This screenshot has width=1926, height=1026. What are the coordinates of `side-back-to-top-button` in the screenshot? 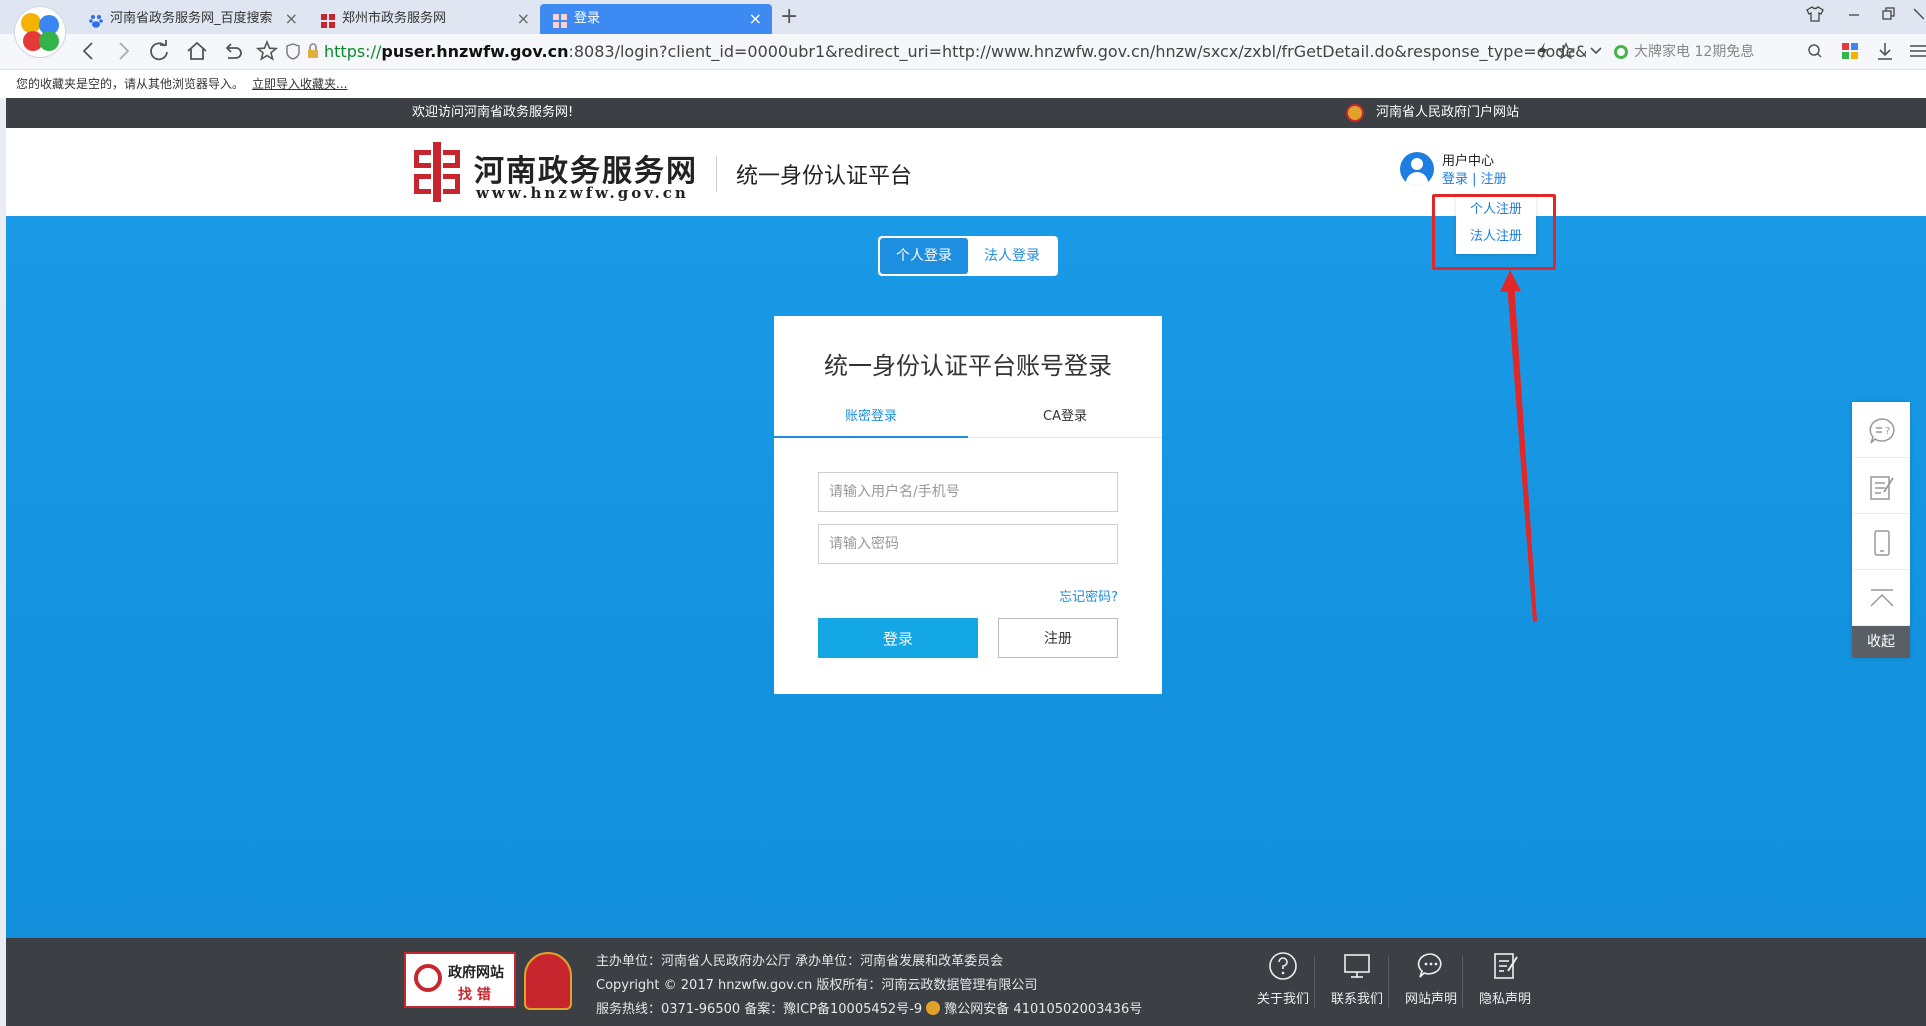 It's located at (1881, 598).